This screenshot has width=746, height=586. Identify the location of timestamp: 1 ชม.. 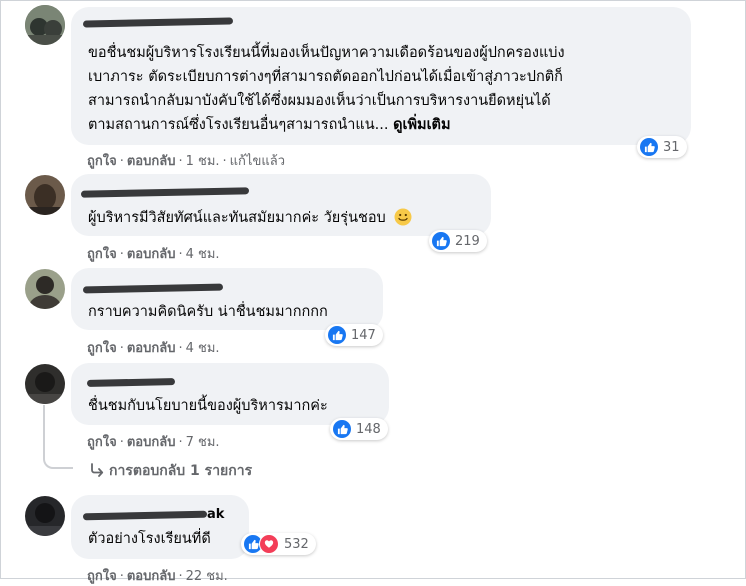
(203, 161).